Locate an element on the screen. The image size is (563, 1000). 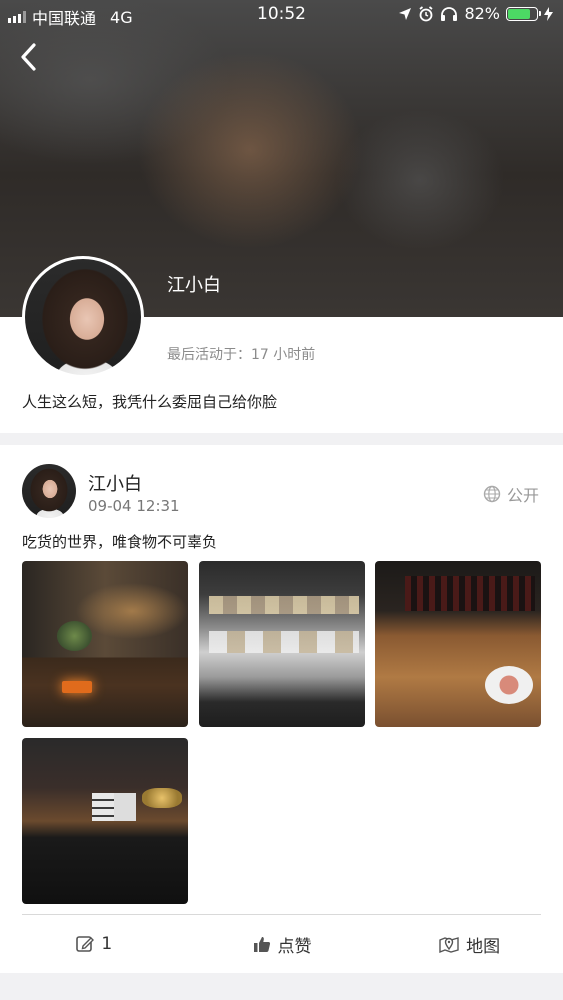
map-button: 地图 is located at coordinates (469, 944).